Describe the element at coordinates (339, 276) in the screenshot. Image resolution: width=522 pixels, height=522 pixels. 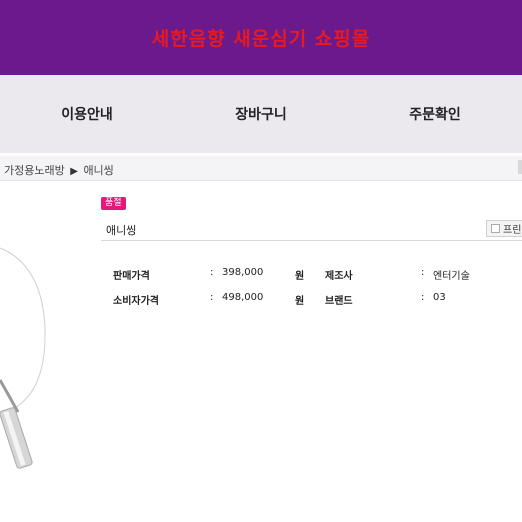
I see `maker-label: 제조사` at that location.